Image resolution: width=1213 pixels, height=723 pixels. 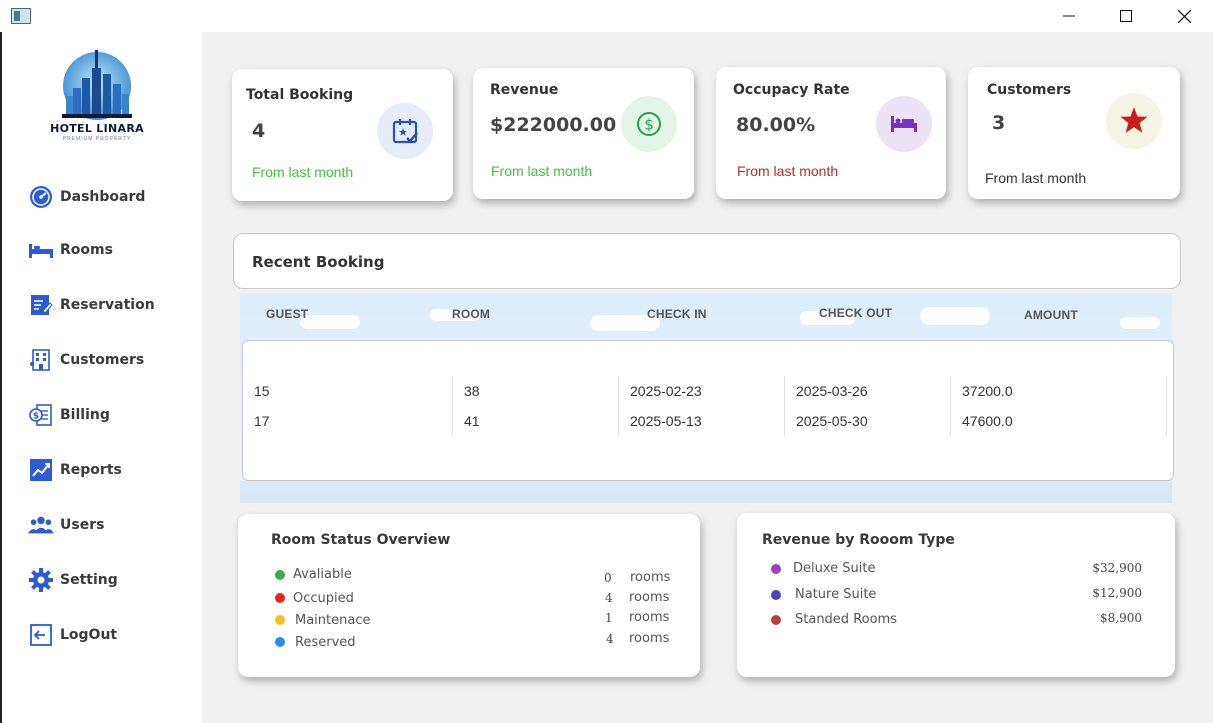 What do you see at coordinates (791, 90) in the screenshot?
I see `card-title: Occupacy Rate` at bounding box center [791, 90].